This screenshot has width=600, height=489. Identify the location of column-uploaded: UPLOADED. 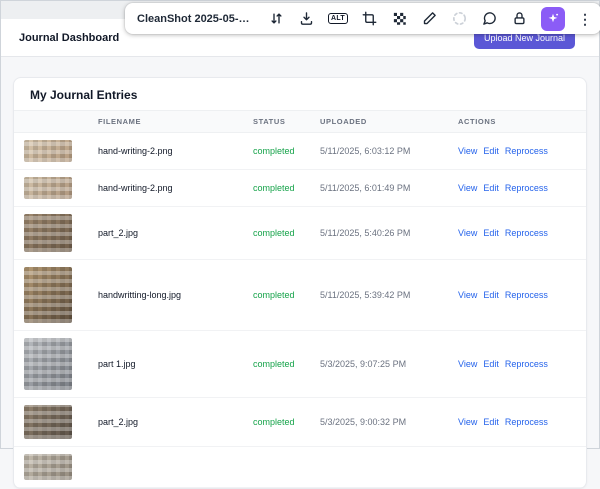
(343, 121).